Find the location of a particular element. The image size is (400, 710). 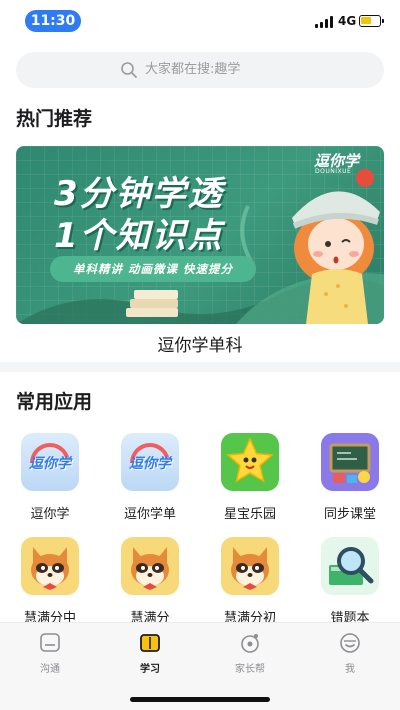

status-bar: 11:30 4G is located at coordinates (200, 22).